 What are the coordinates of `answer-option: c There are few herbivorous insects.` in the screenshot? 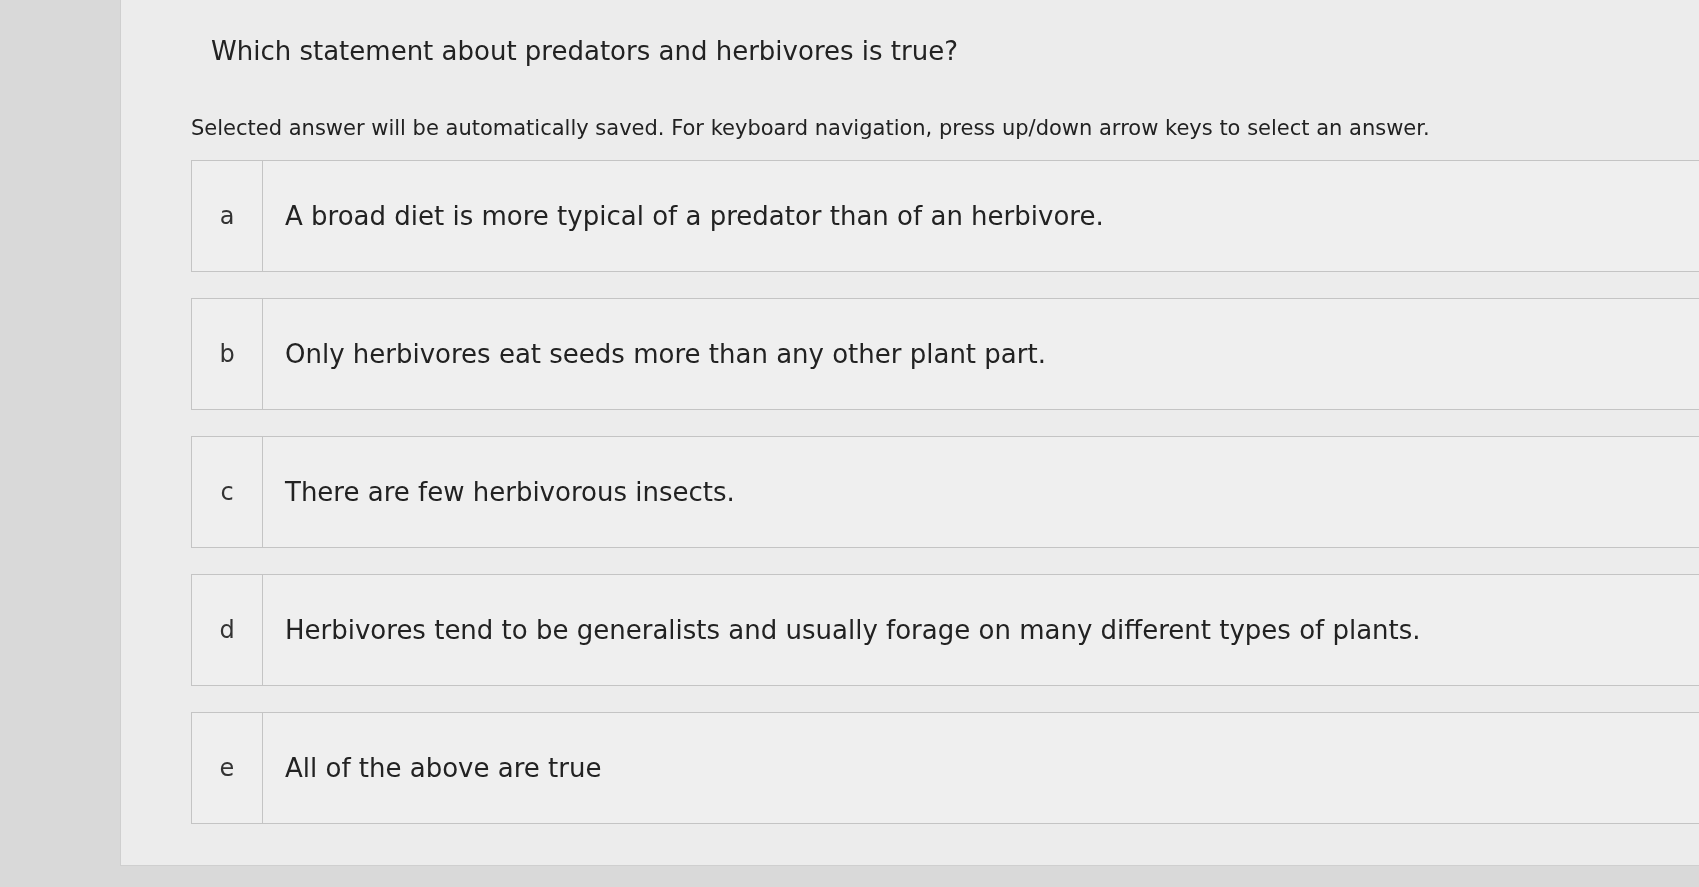 It's located at (945, 492).